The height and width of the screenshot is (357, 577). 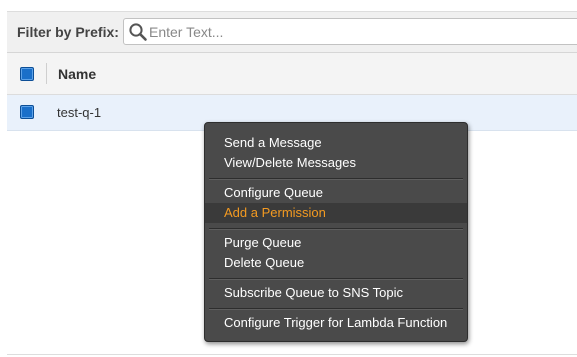 I want to click on column-header-name: Name, so click(x=77, y=74).